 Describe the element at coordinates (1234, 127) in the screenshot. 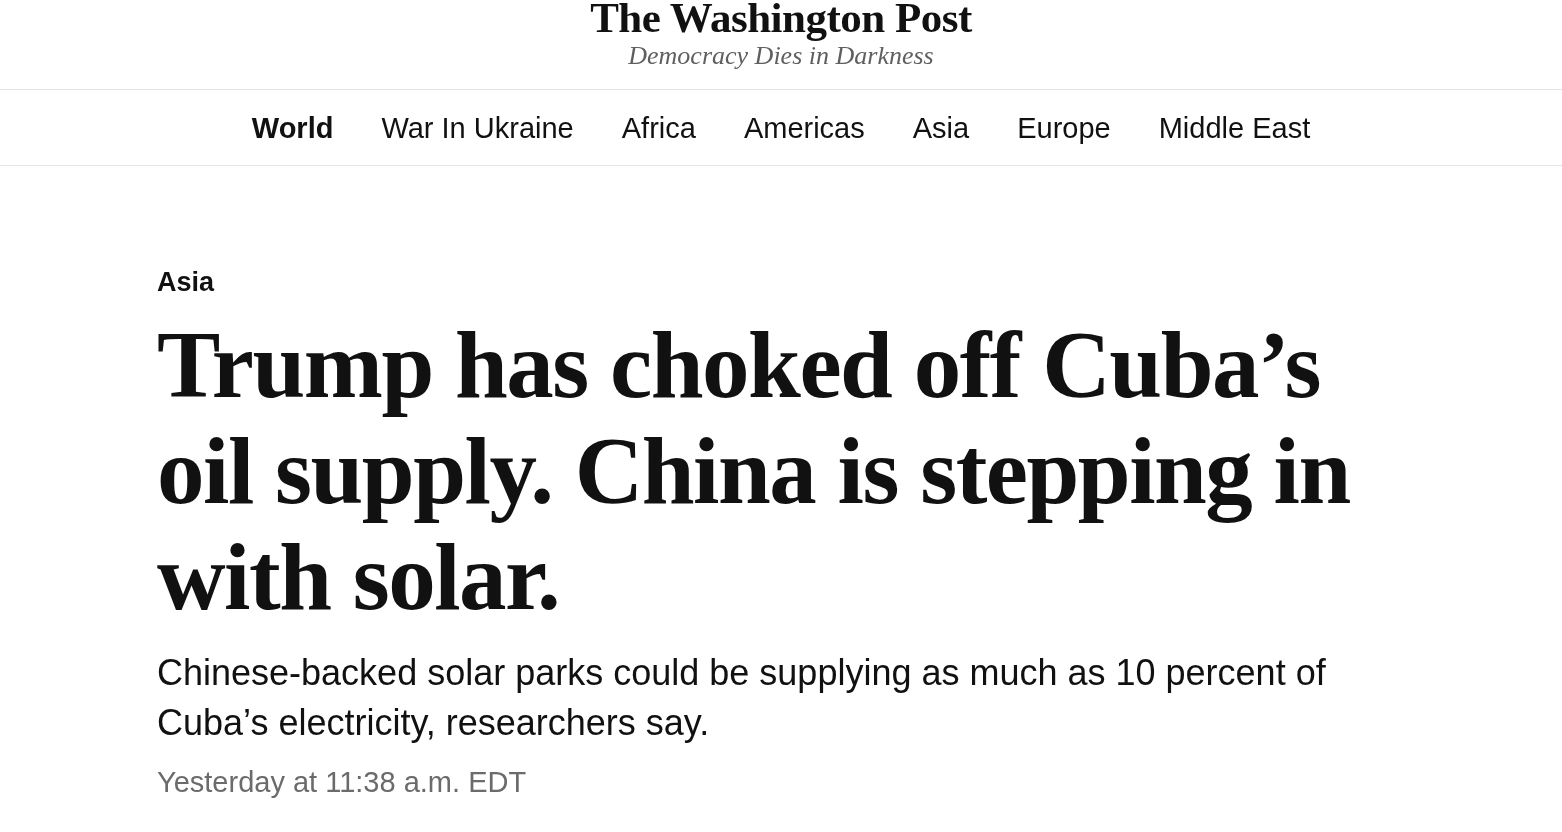

I see `nav-link: Middle East` at that location.